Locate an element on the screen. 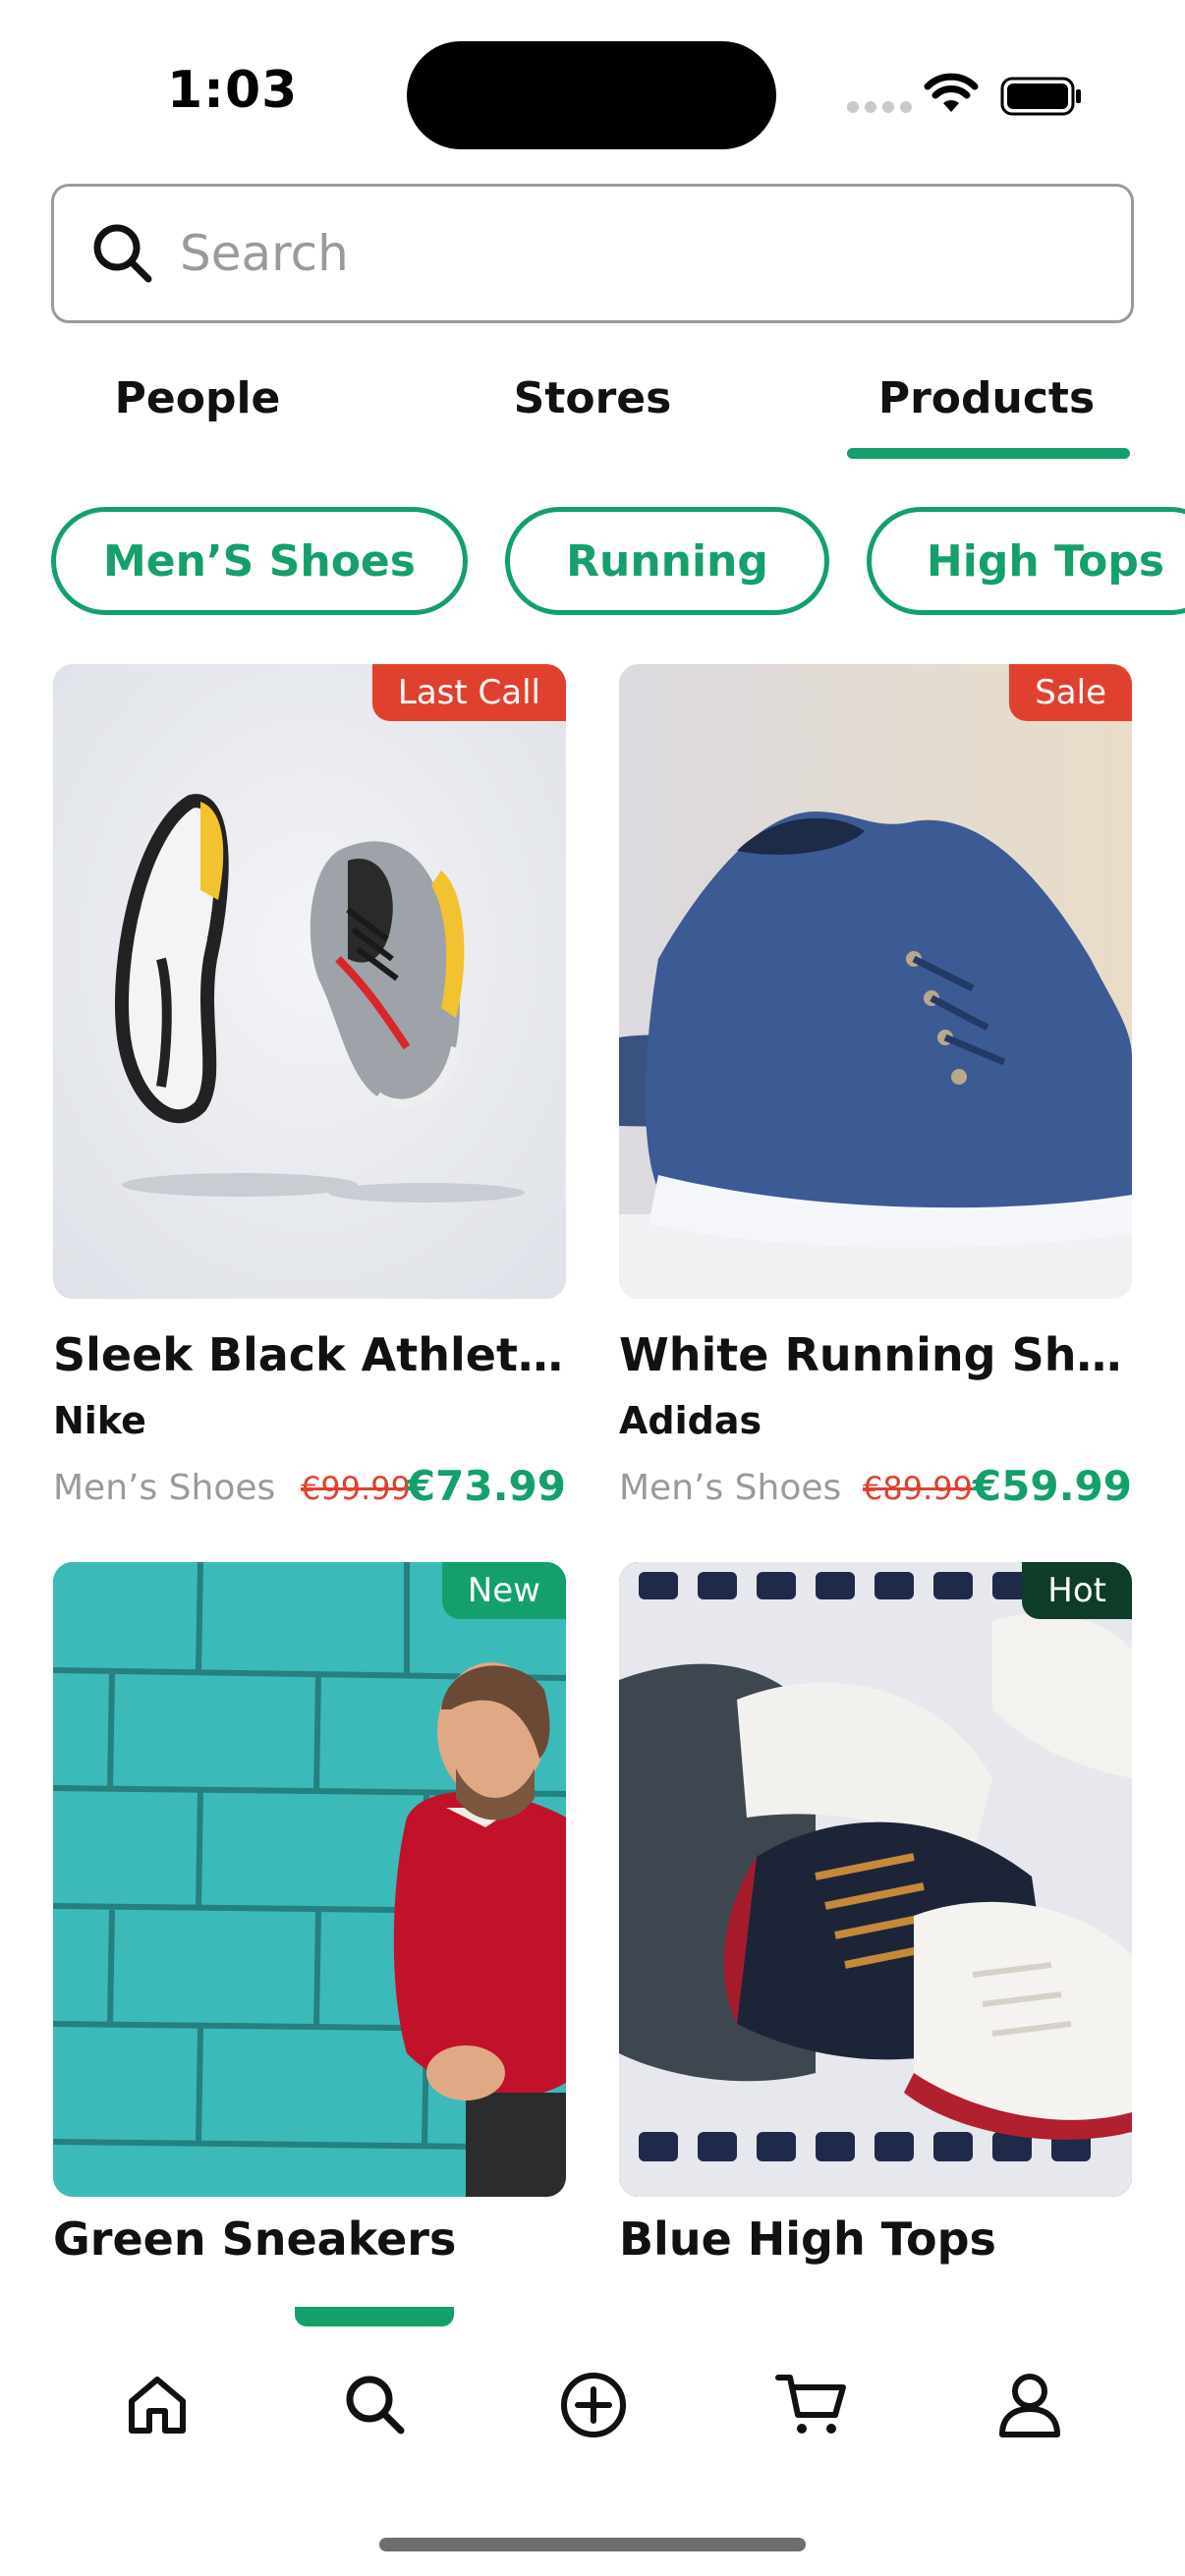 The width and height of the screenshot is (1185, 2576). nav-add-button is located at coordinates (594, 2405).